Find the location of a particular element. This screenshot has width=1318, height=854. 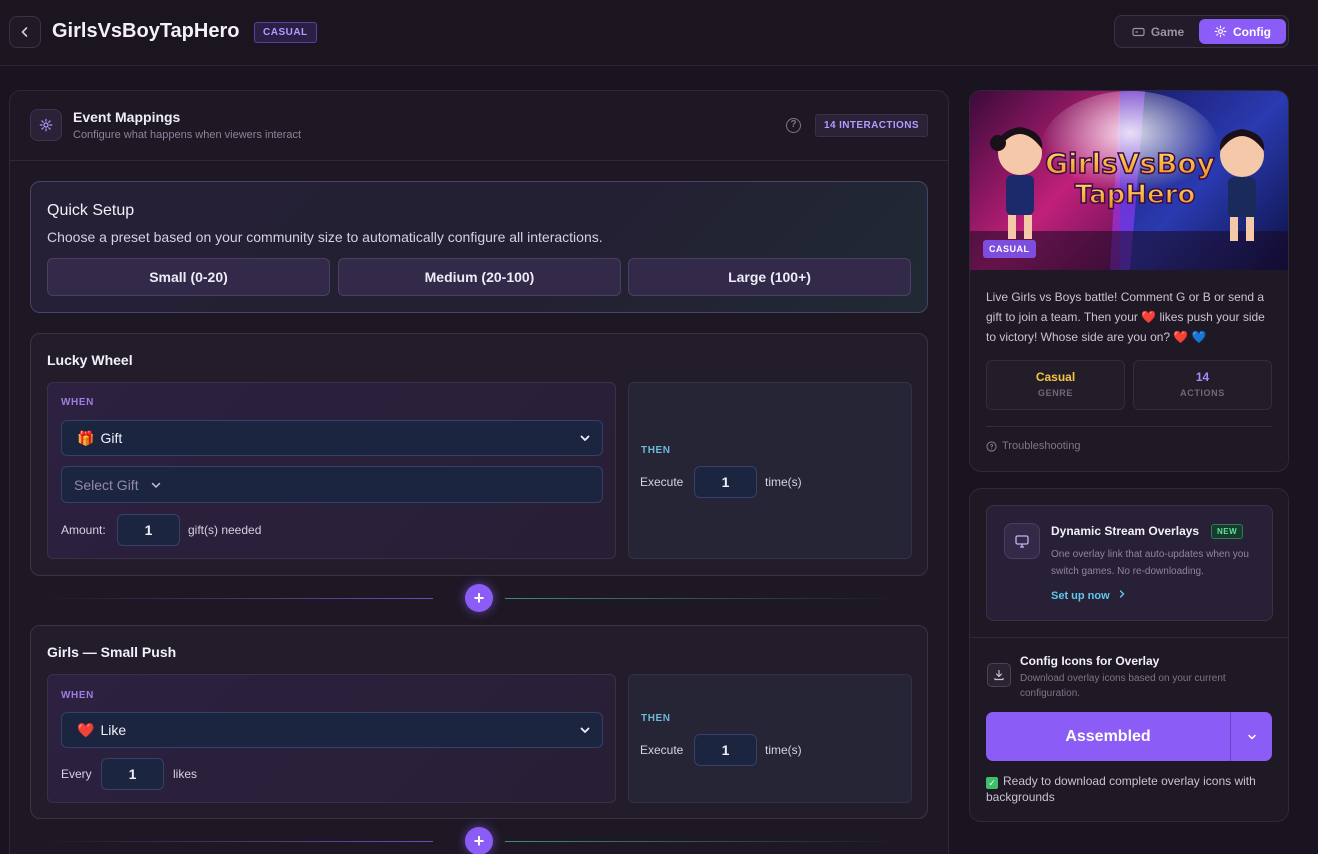

panel-title: Event Mappings is located at coordinates (127, 117).